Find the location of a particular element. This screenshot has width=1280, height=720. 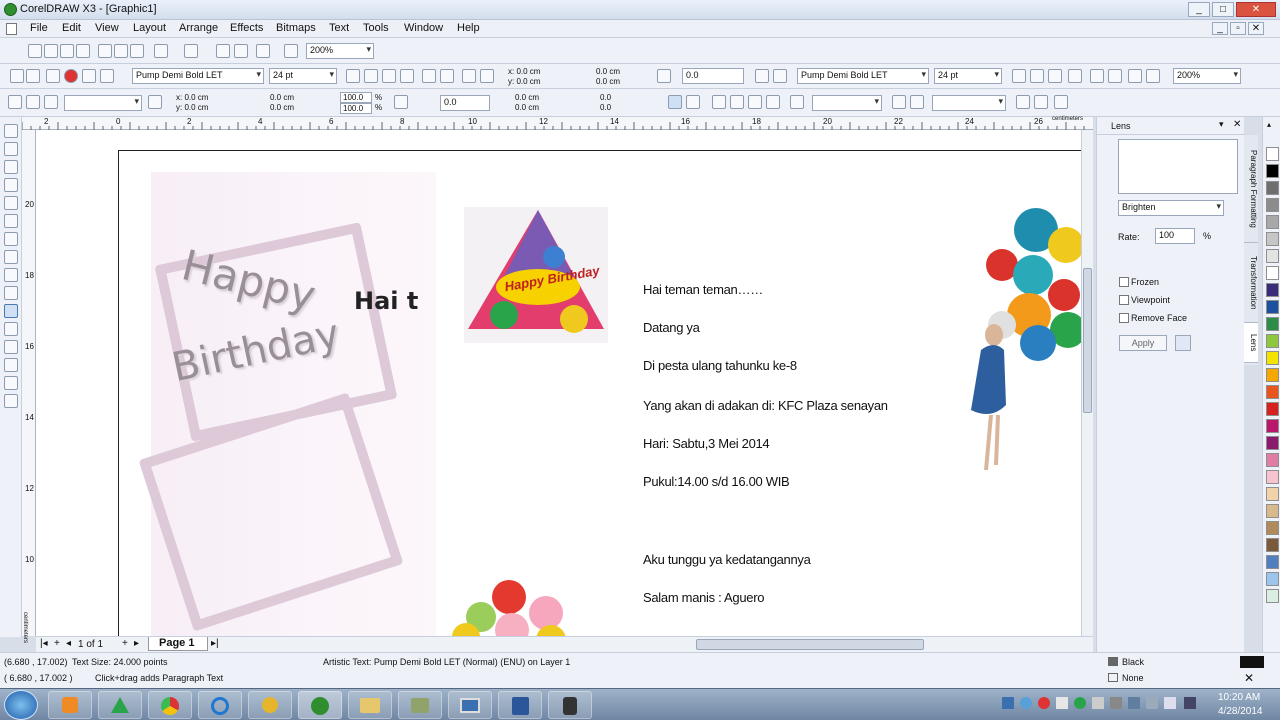

style-select is located at coordinates (969, 103).